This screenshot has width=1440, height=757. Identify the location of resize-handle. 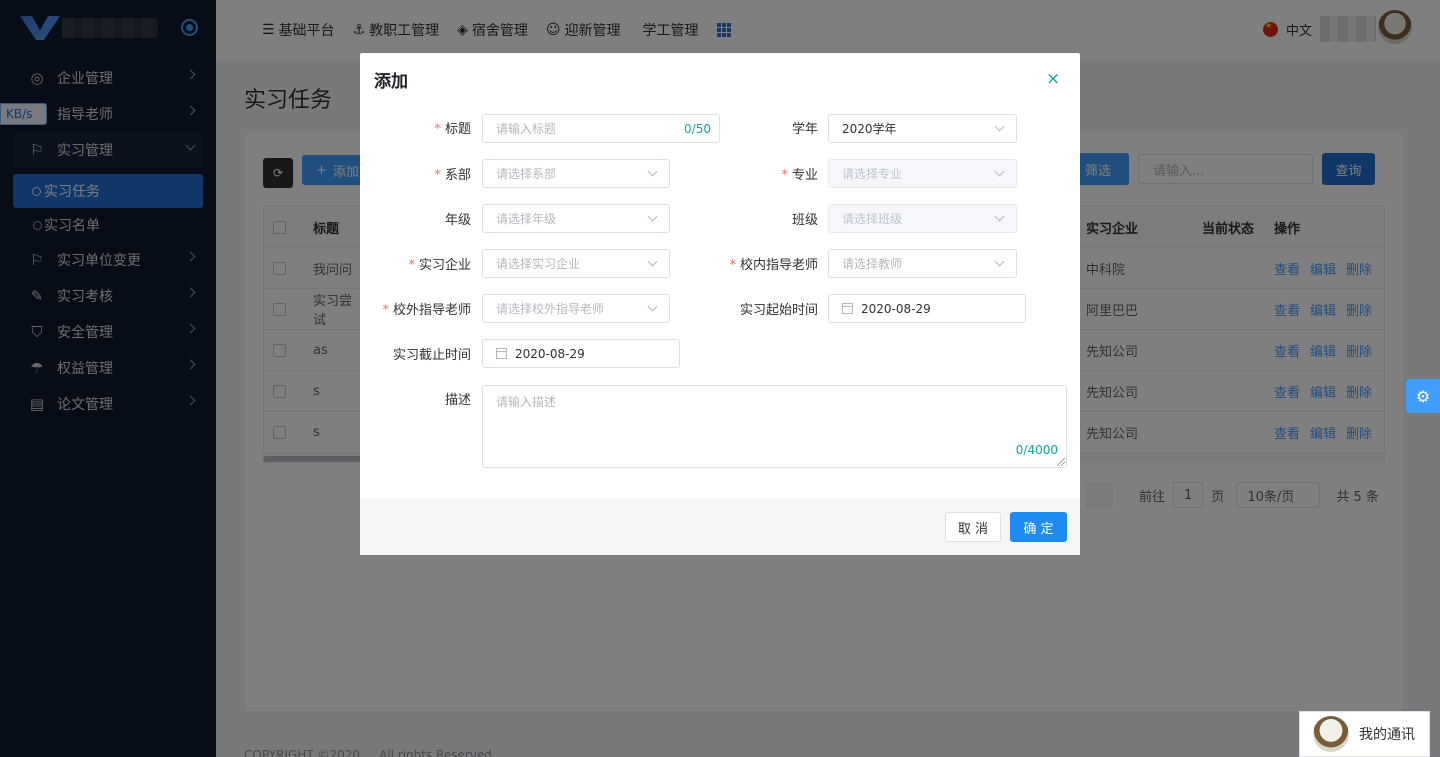
(1061, 462).